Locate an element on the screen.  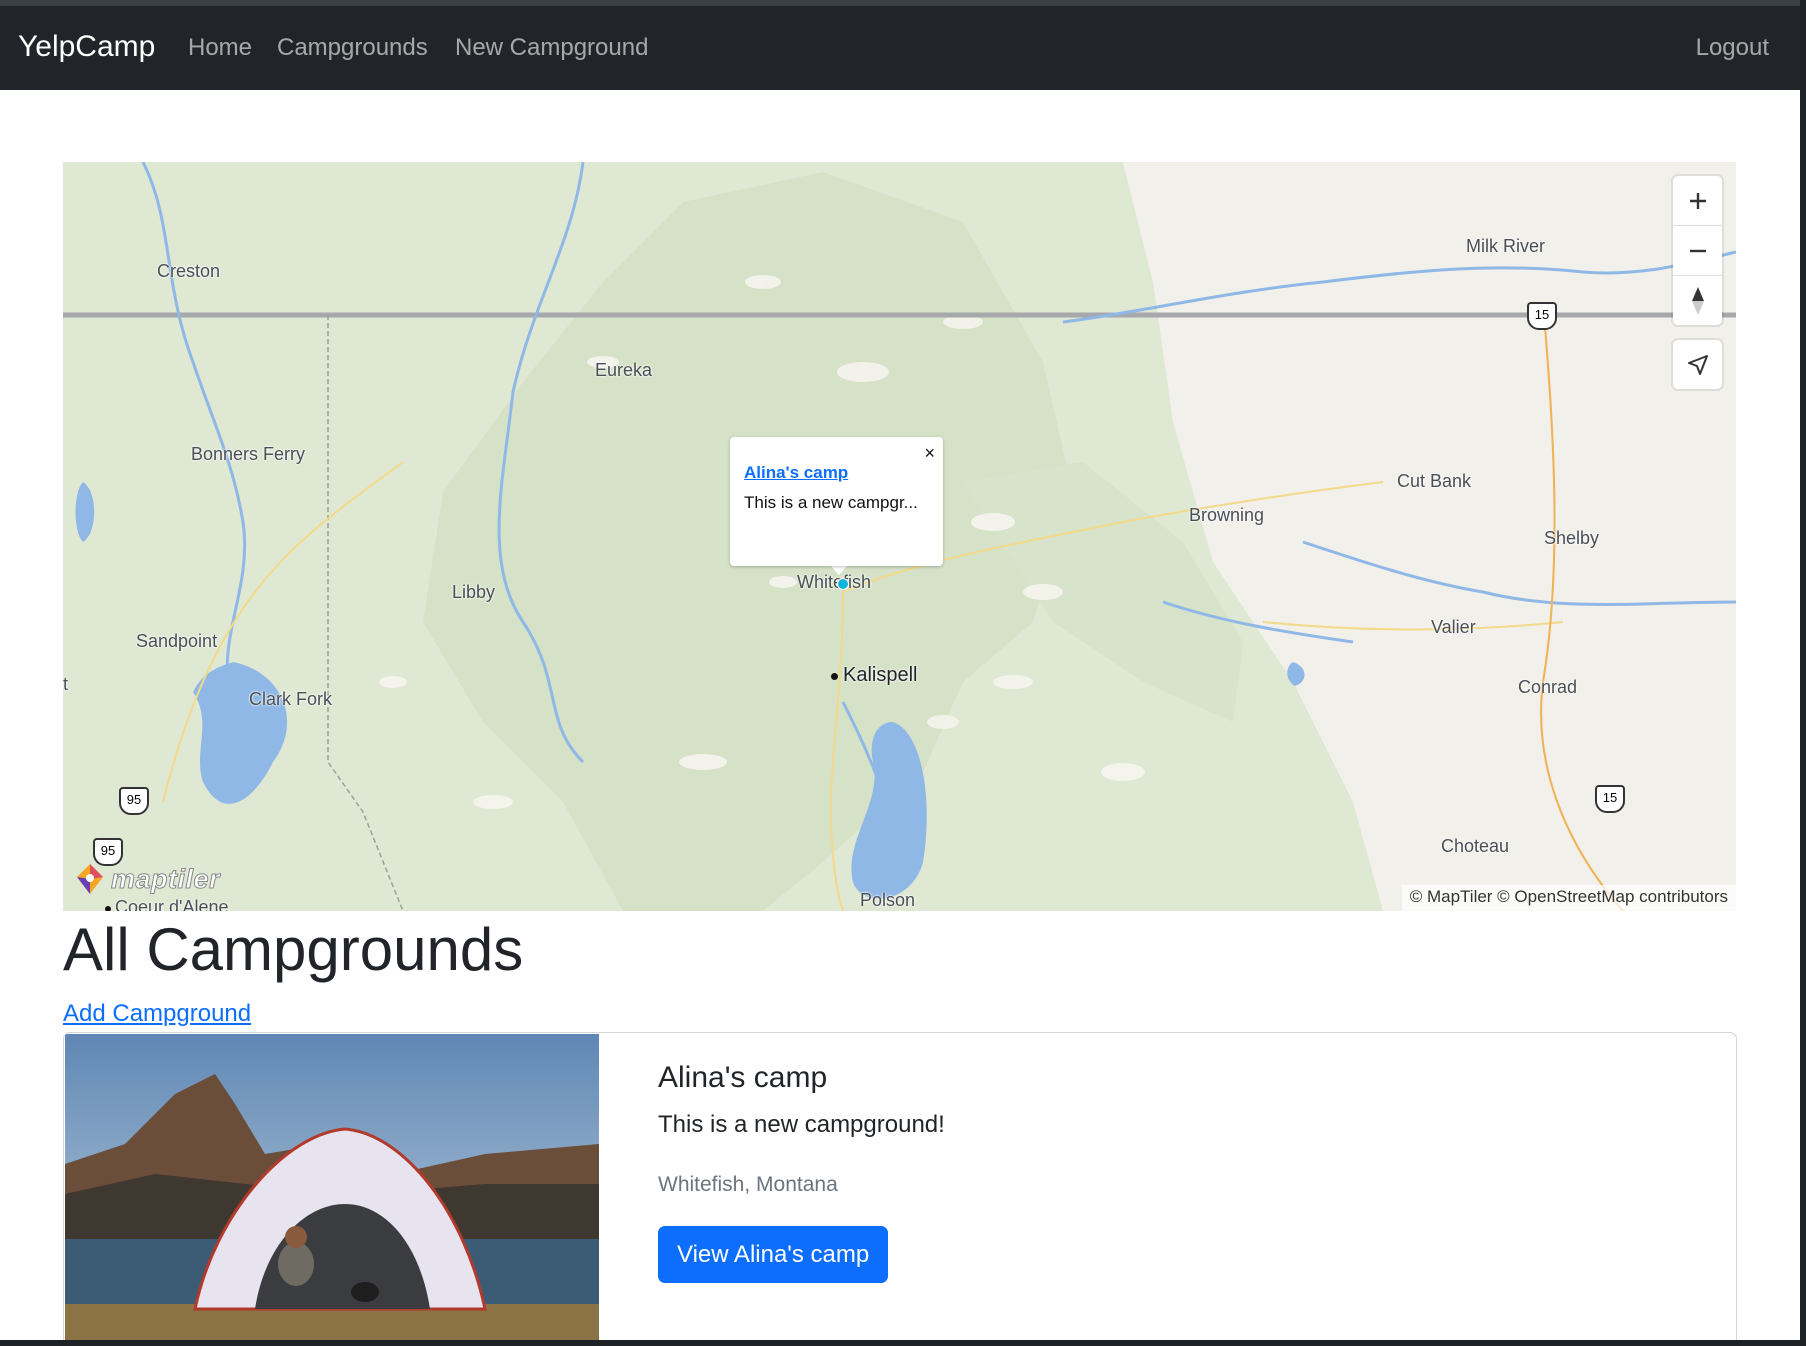
view-campground-button: View Alina's camp is located at coordinates (773, 1254).